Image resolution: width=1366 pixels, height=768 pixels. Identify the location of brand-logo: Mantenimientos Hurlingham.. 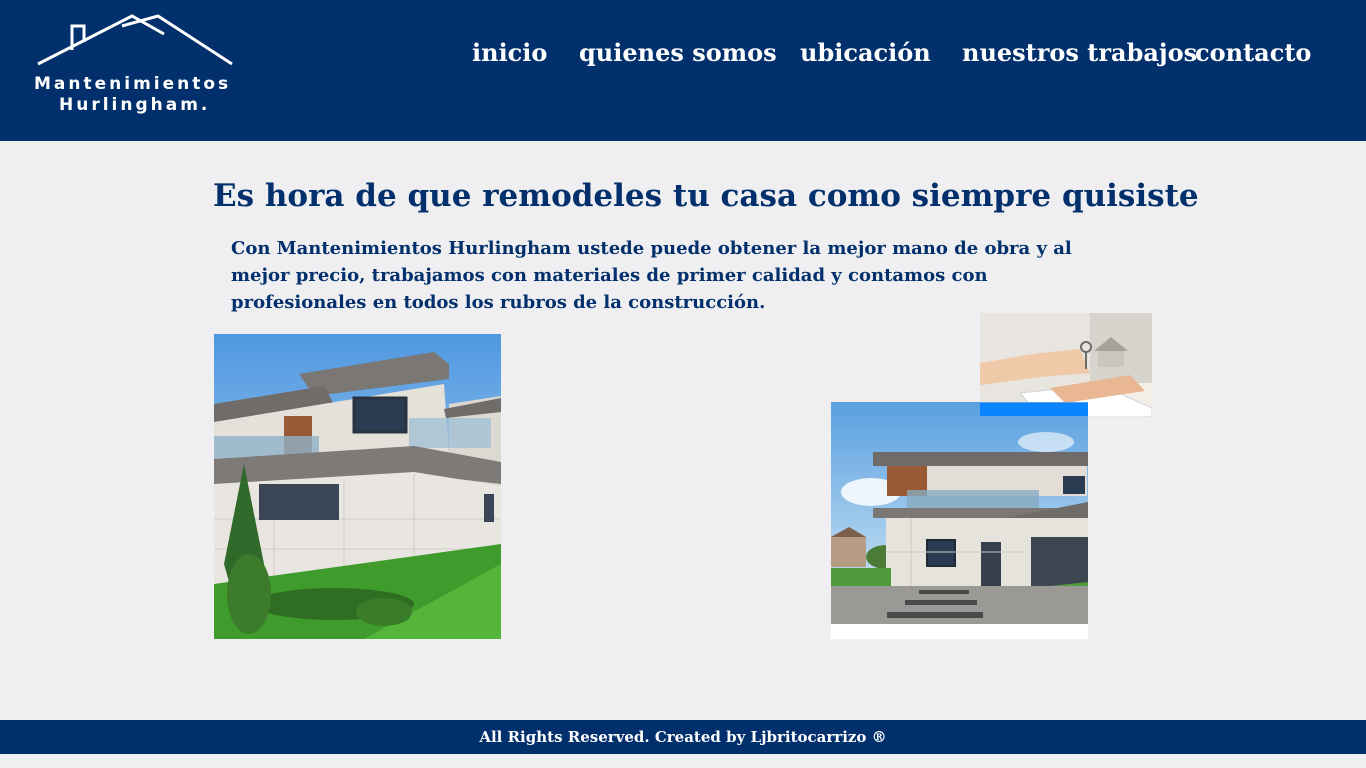
(138, 67).